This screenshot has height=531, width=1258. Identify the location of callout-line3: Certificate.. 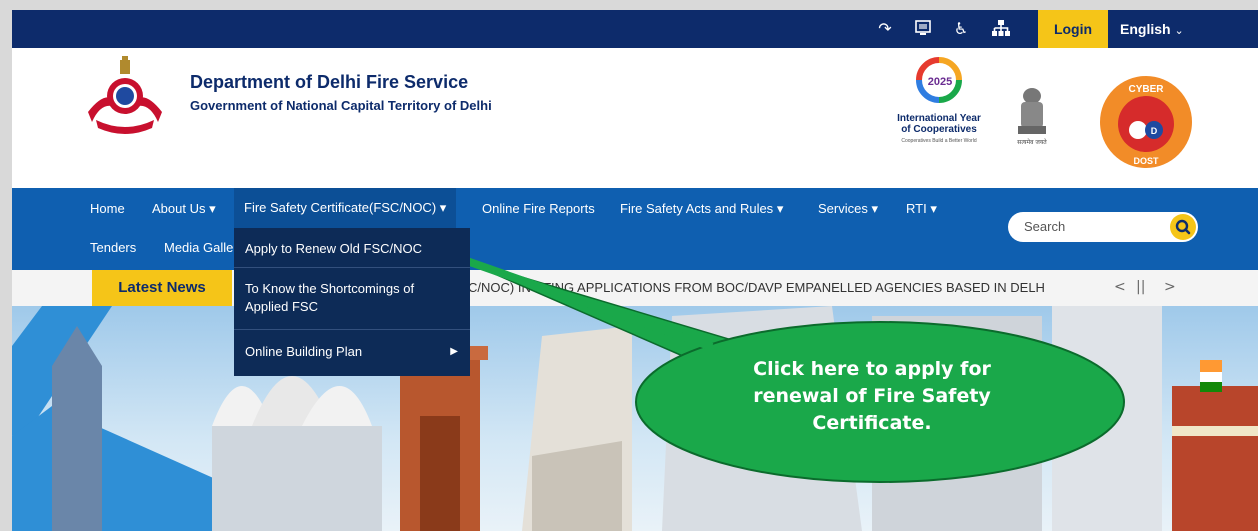
(872, 423).